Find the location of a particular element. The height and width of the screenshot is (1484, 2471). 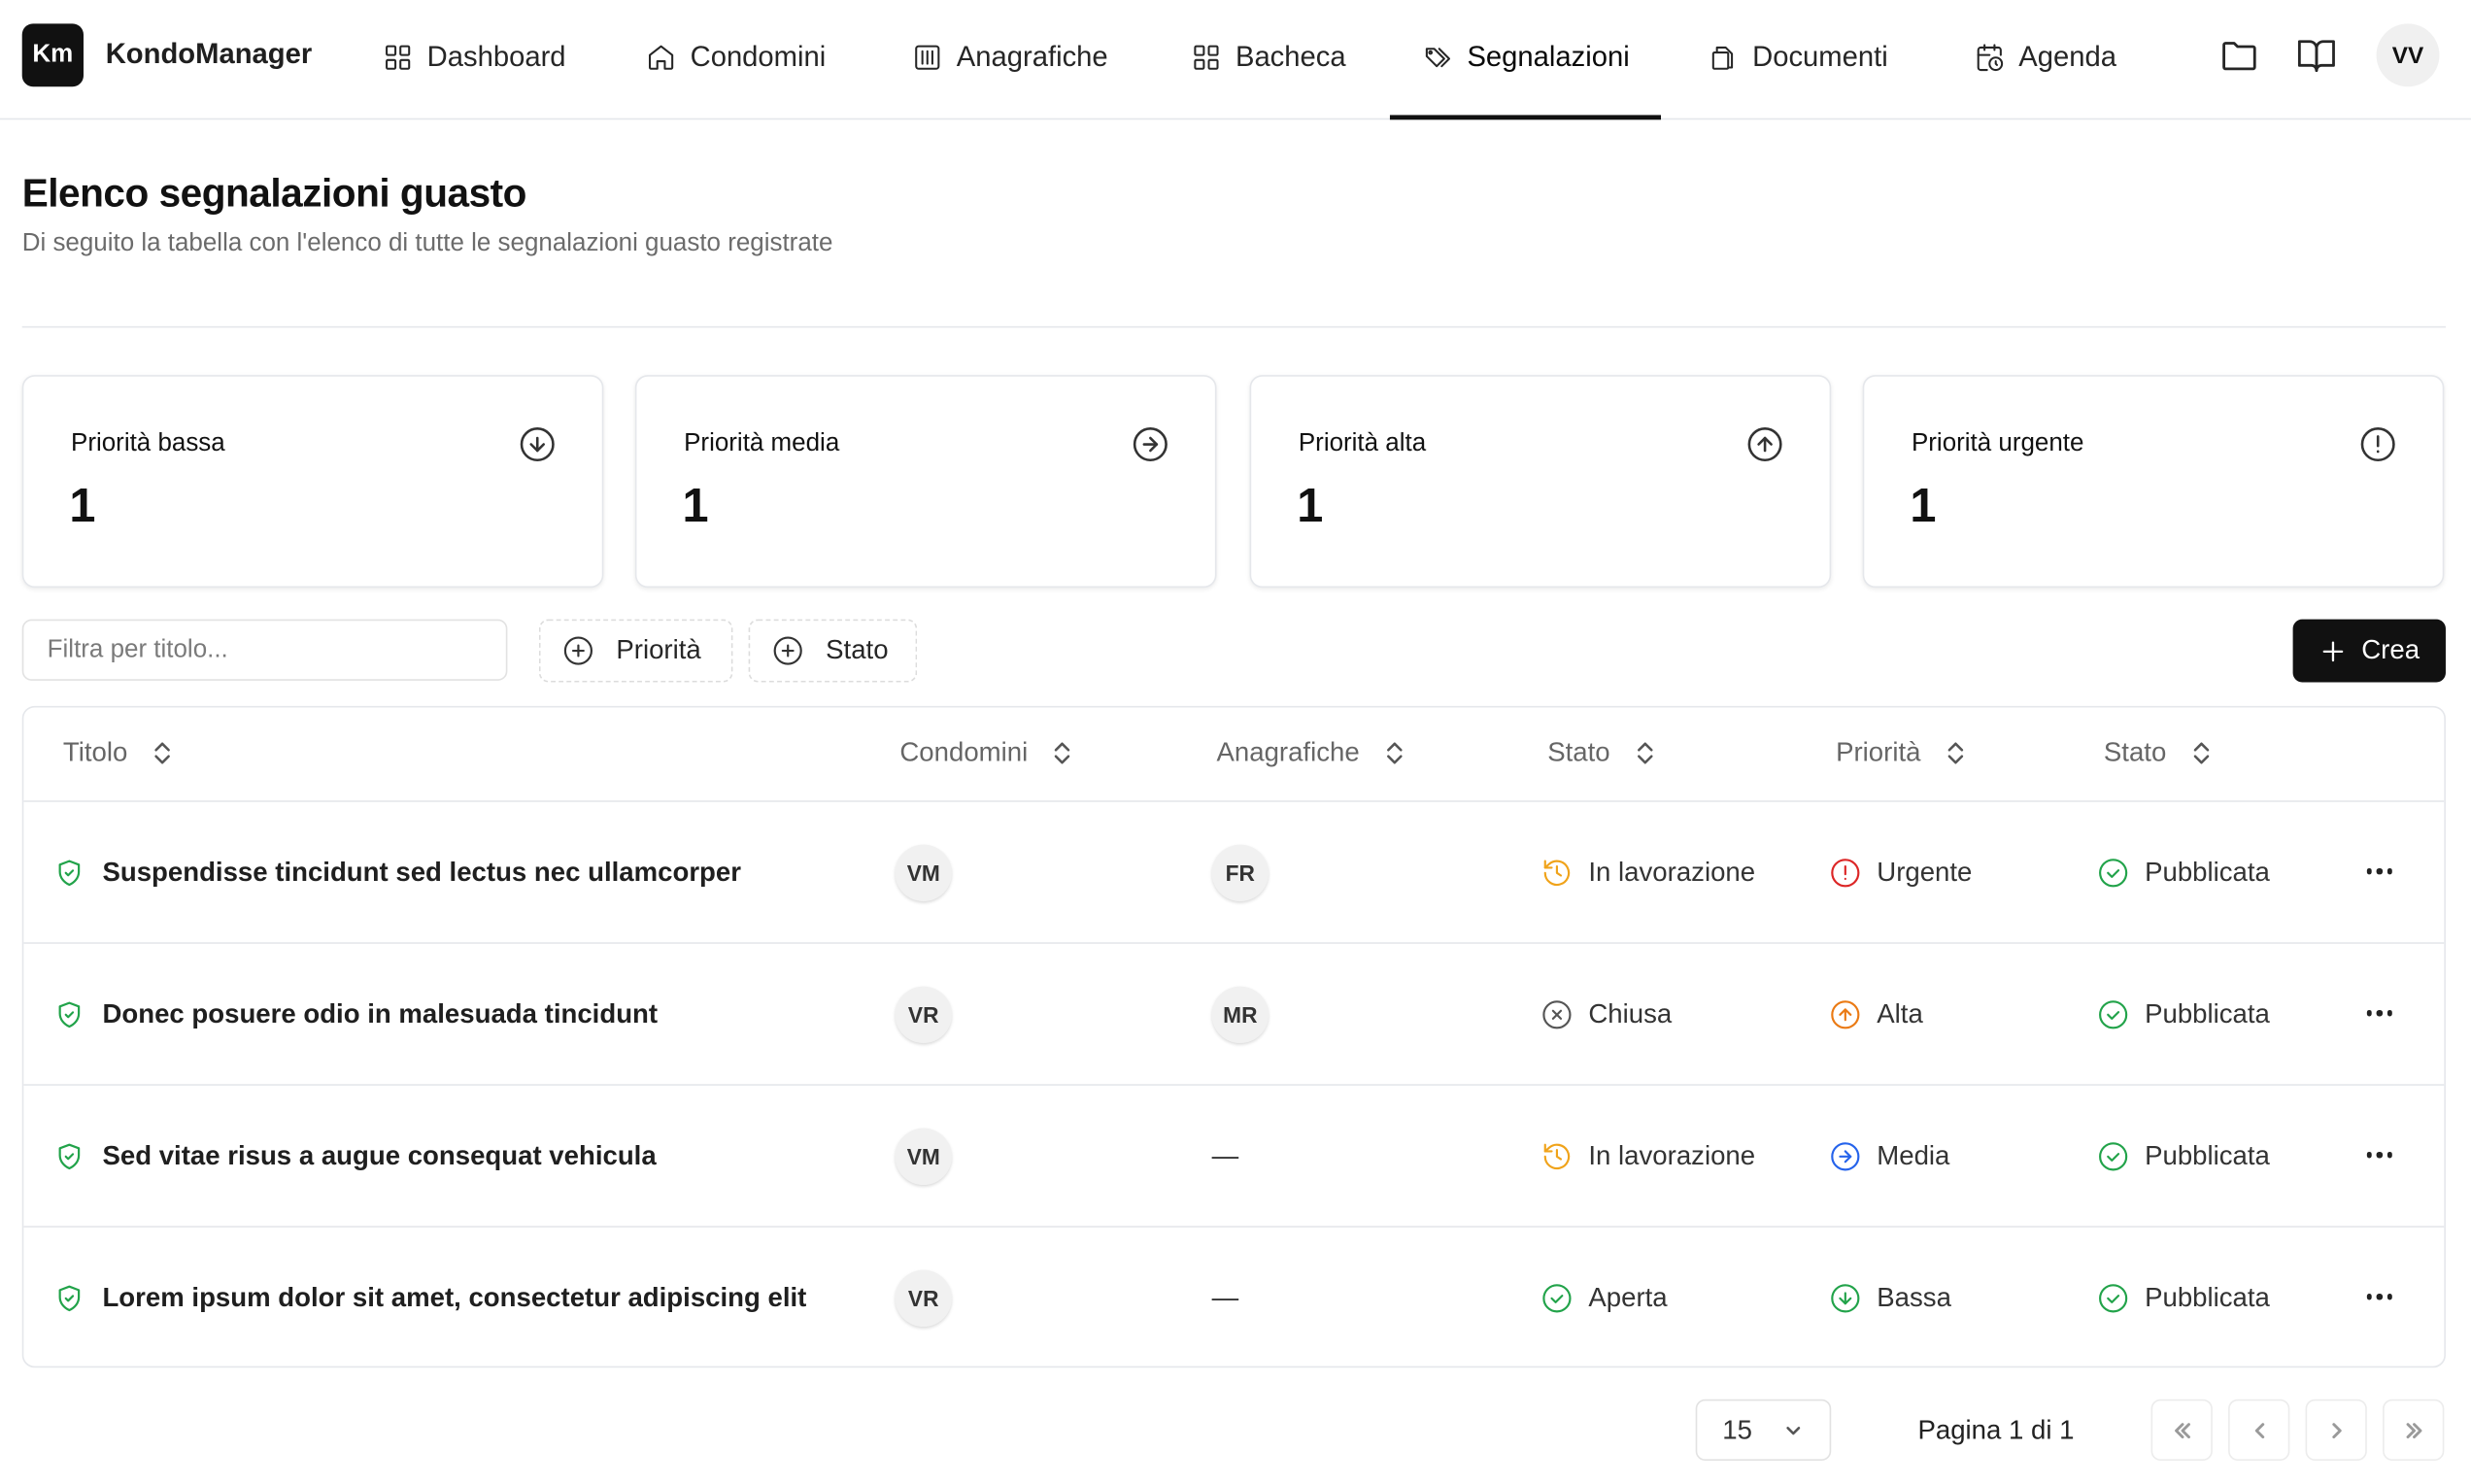

nav-item-bacheca: Bacheca is located at coordinates (1269, 57).